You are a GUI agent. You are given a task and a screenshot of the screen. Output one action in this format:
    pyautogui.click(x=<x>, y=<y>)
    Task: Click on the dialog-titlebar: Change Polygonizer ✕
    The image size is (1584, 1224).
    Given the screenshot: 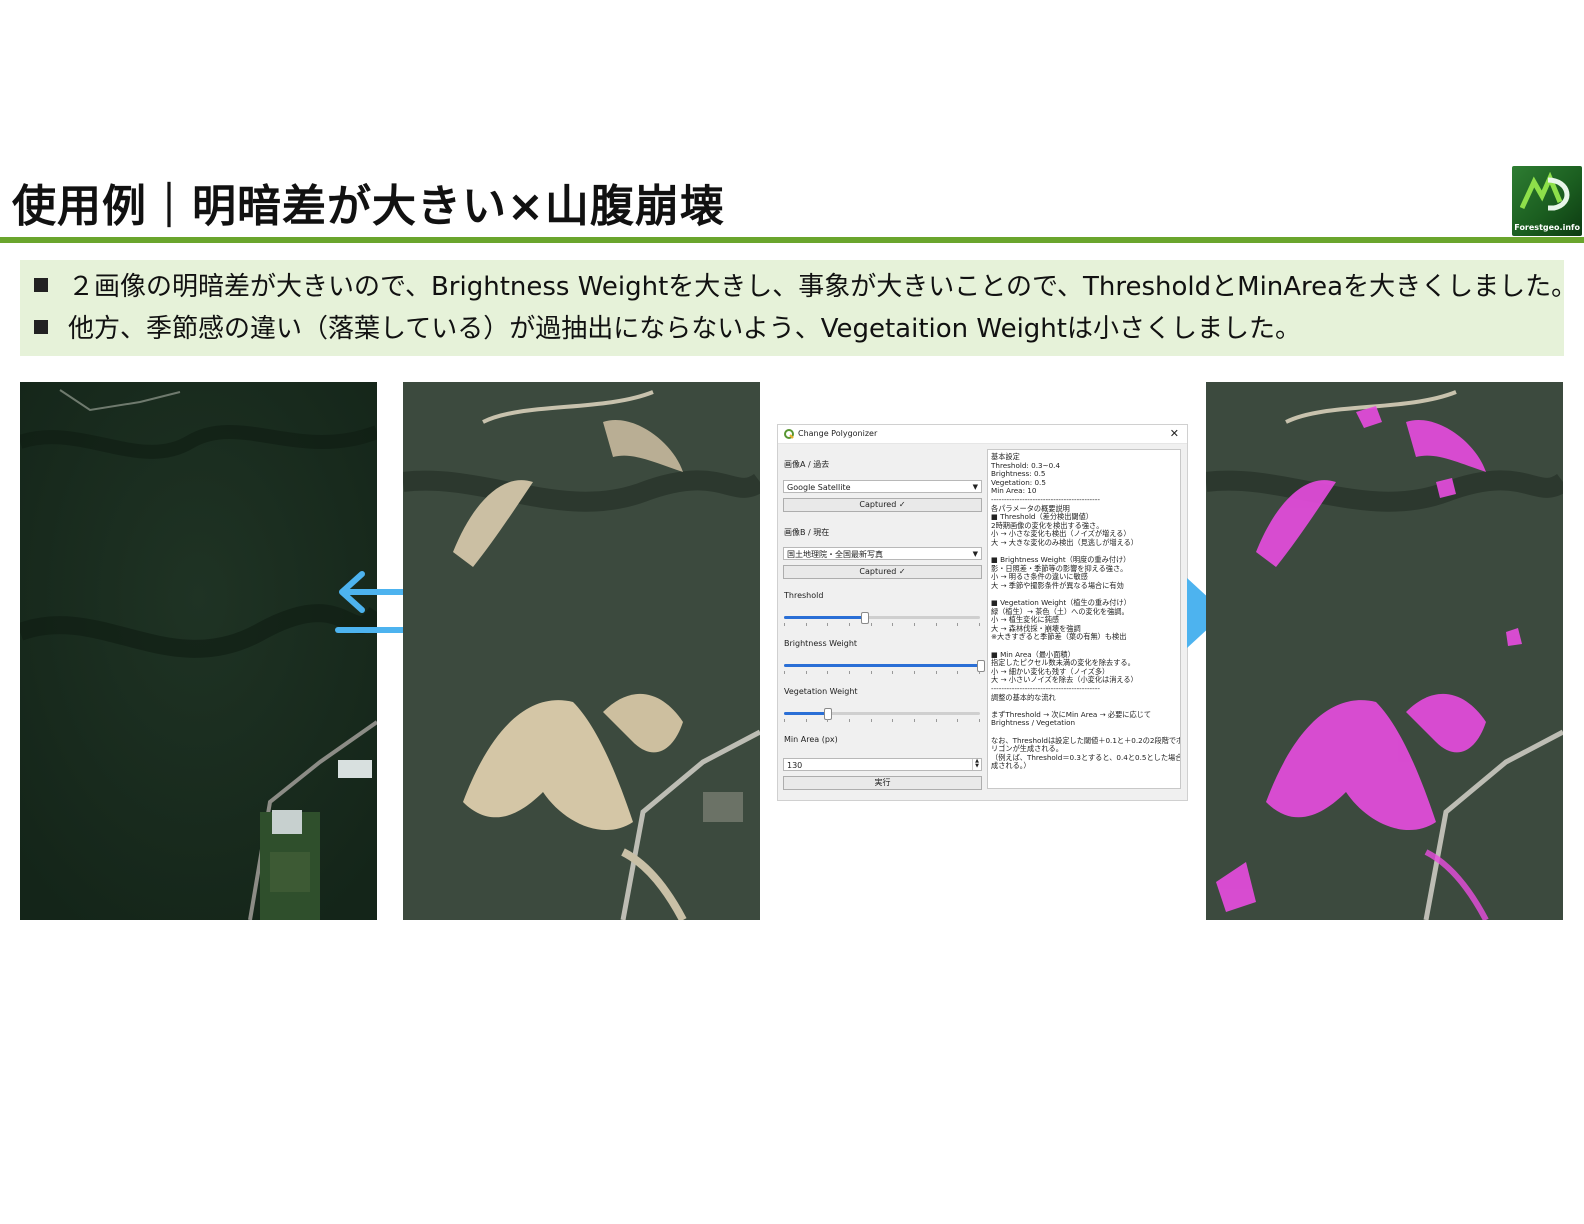 What is the action you would take?
    pyautogui.click(x=982, y=434)
    